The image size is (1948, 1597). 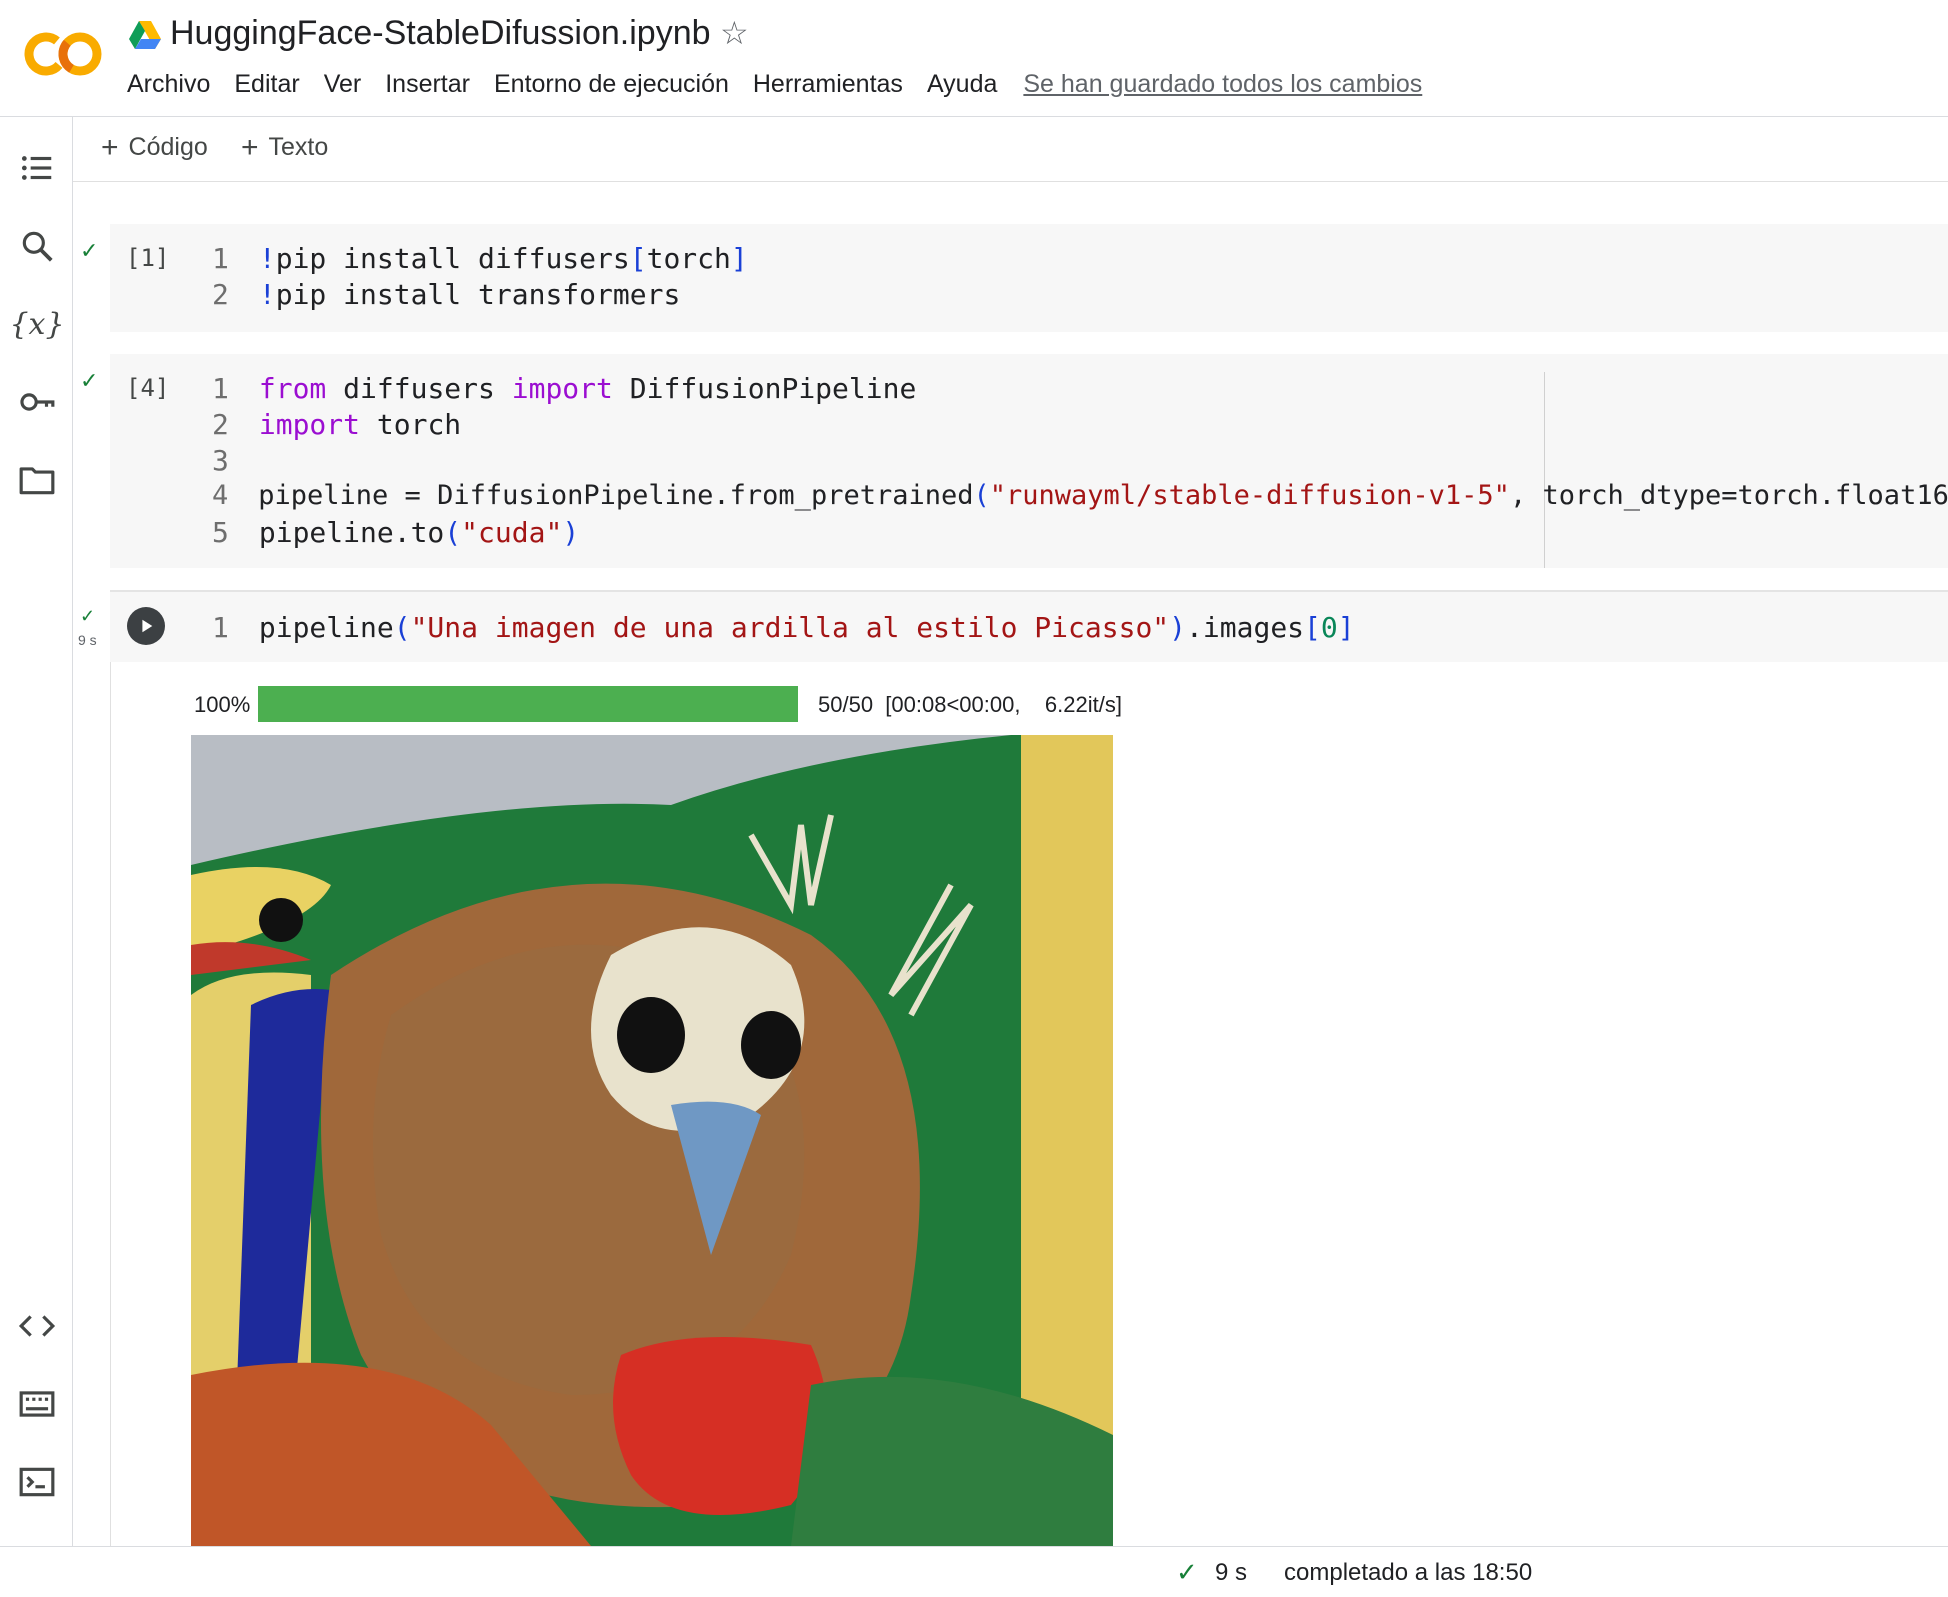 I want to click on add-text-label: Texto, so click(x=298, y=147).